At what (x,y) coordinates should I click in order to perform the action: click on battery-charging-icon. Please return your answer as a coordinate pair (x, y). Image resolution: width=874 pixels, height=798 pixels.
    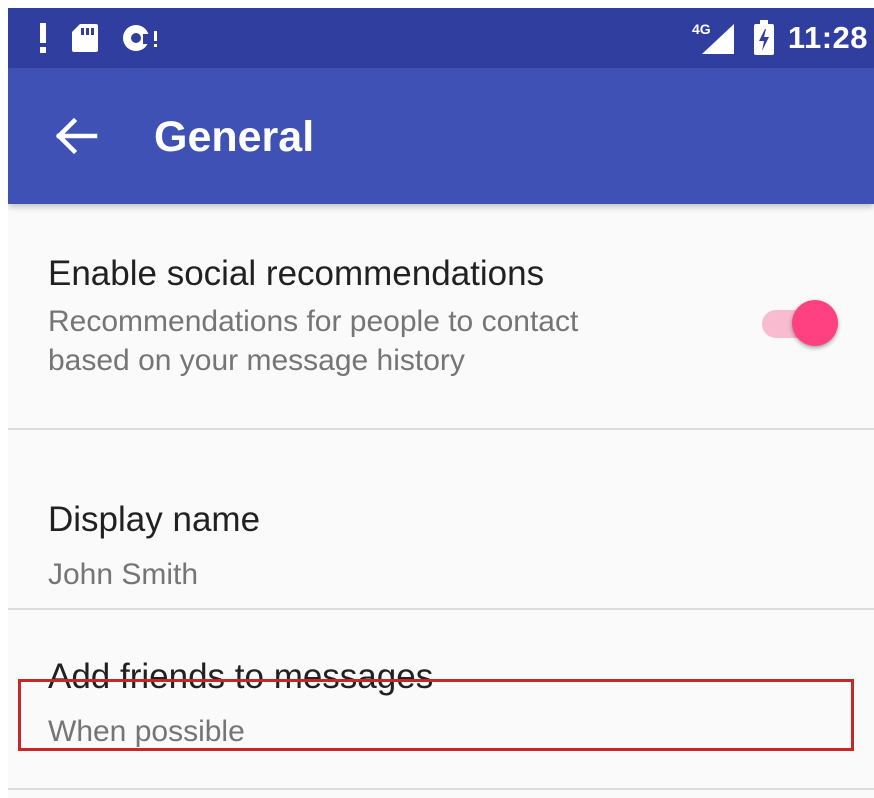
    Looking at the image, I should click on (763, 37).